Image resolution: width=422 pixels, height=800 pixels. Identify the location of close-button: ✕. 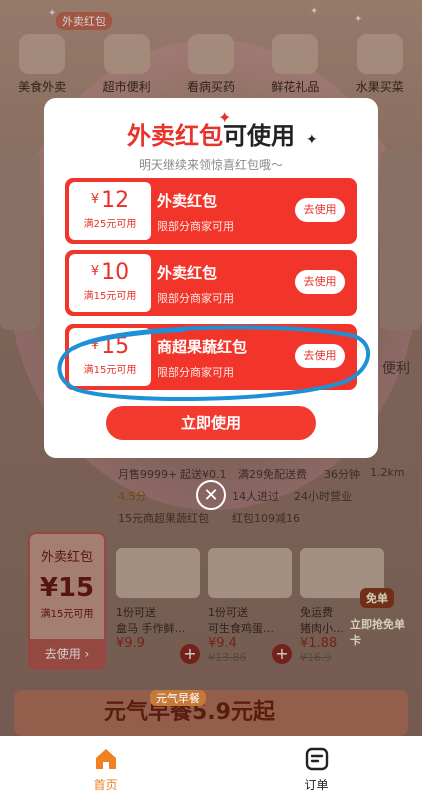
(211, 495).